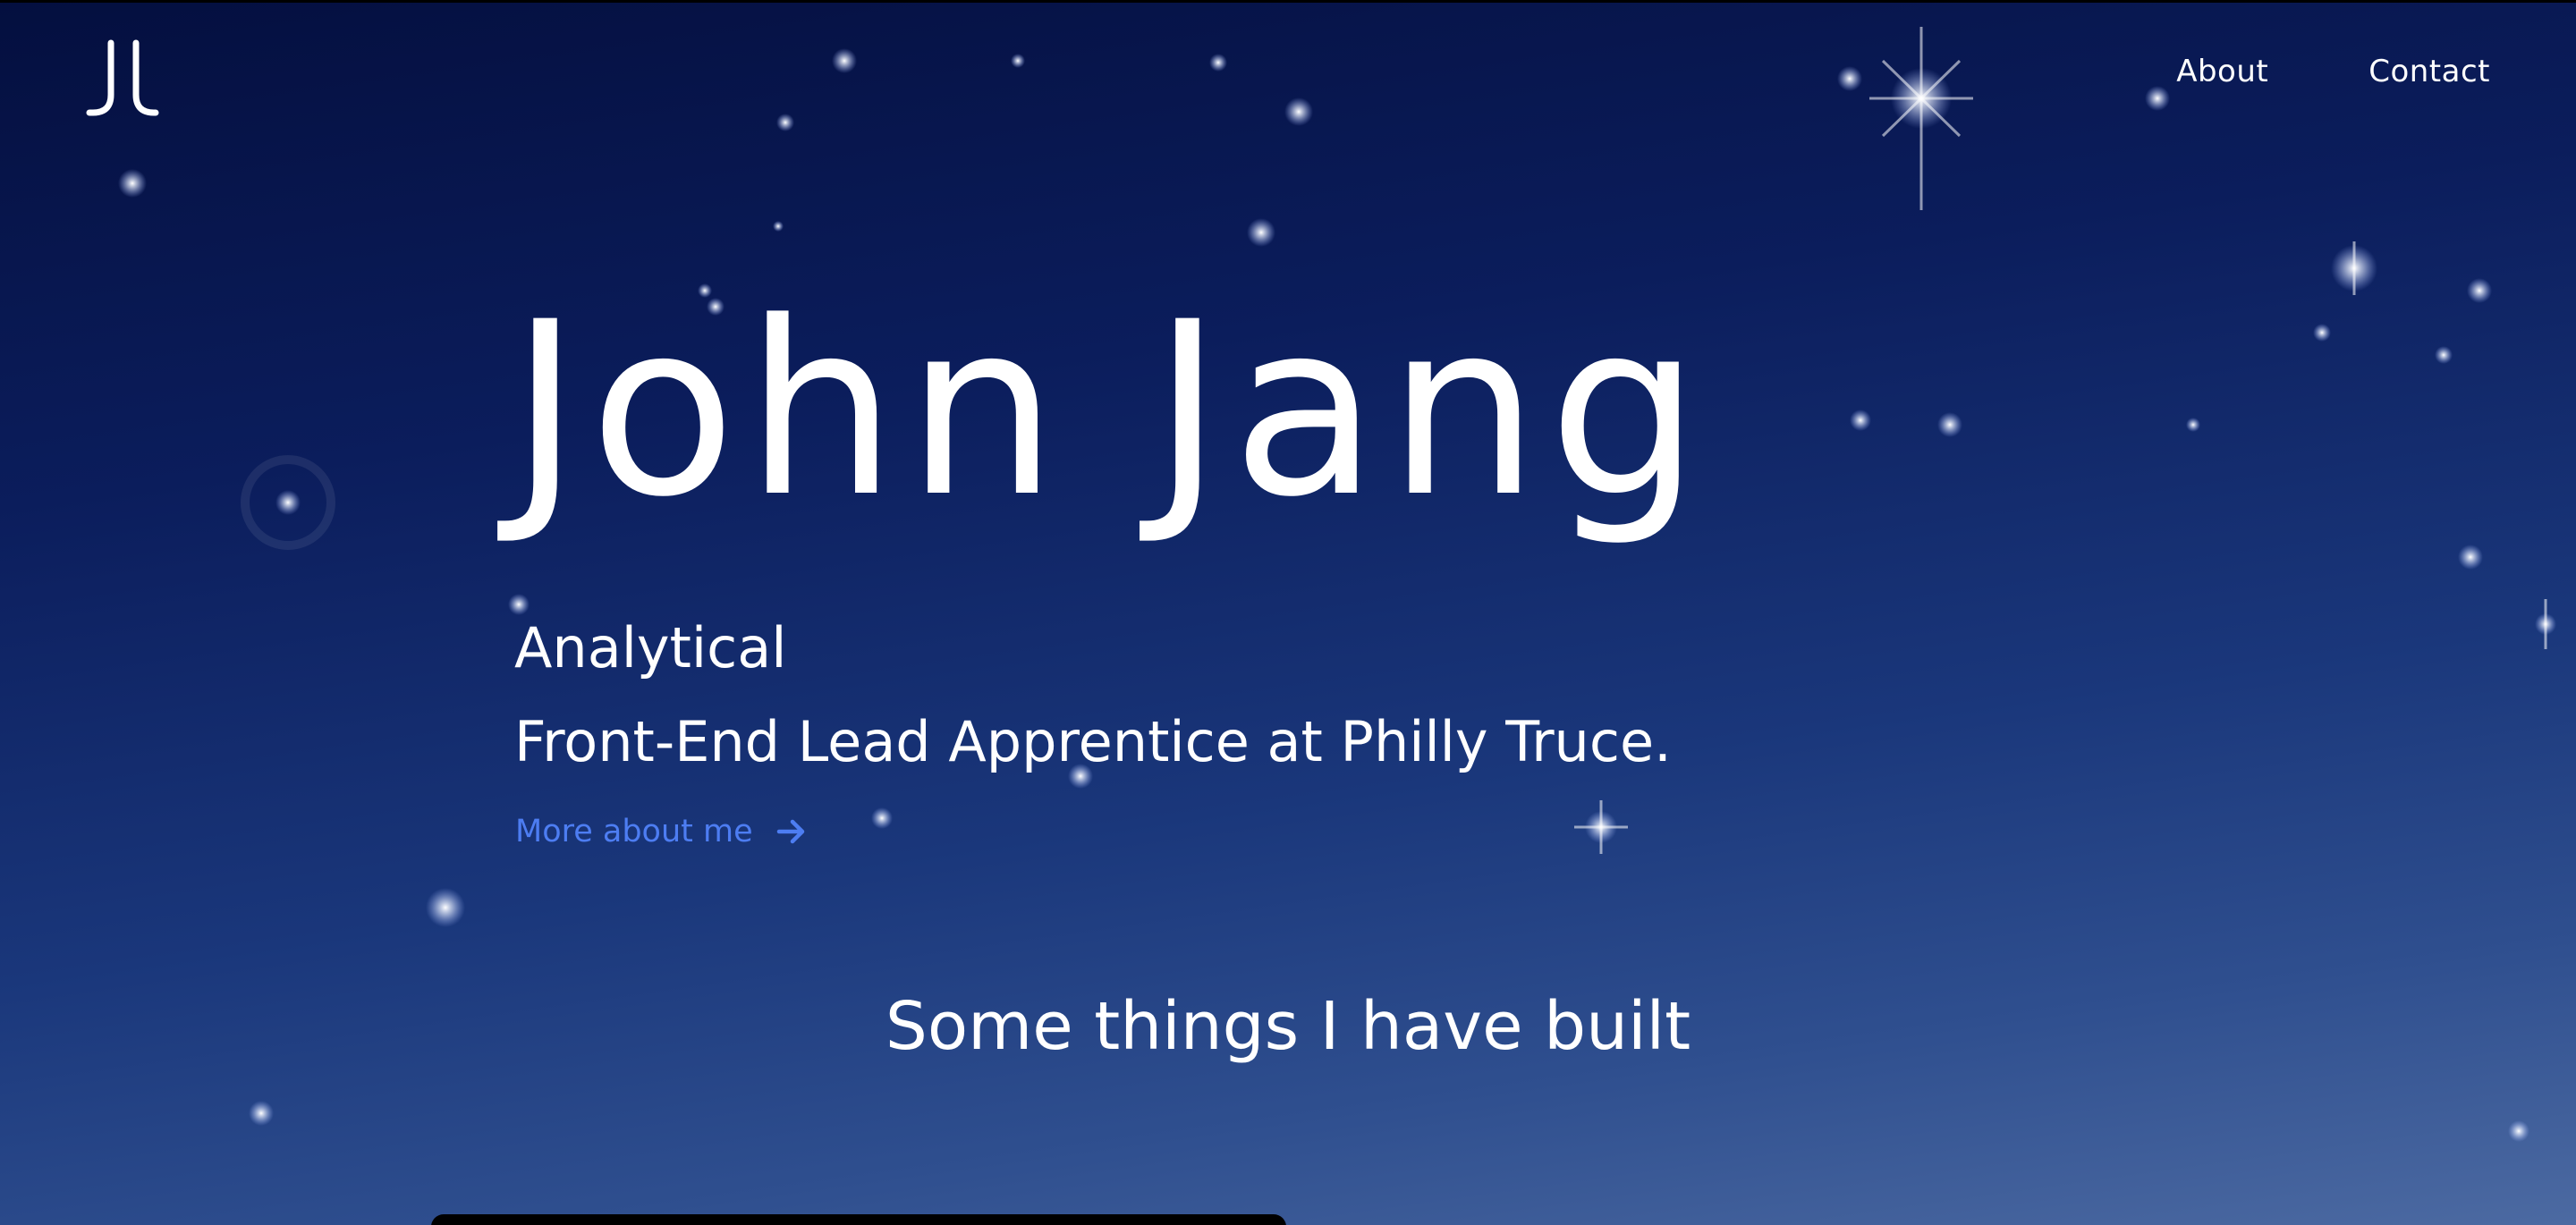 The width and height of the screenshot is (2576, 1225). Describe the element at coordinates (2333, 71) in the screenshot. I see `top-navigation: About Contact` at that location.